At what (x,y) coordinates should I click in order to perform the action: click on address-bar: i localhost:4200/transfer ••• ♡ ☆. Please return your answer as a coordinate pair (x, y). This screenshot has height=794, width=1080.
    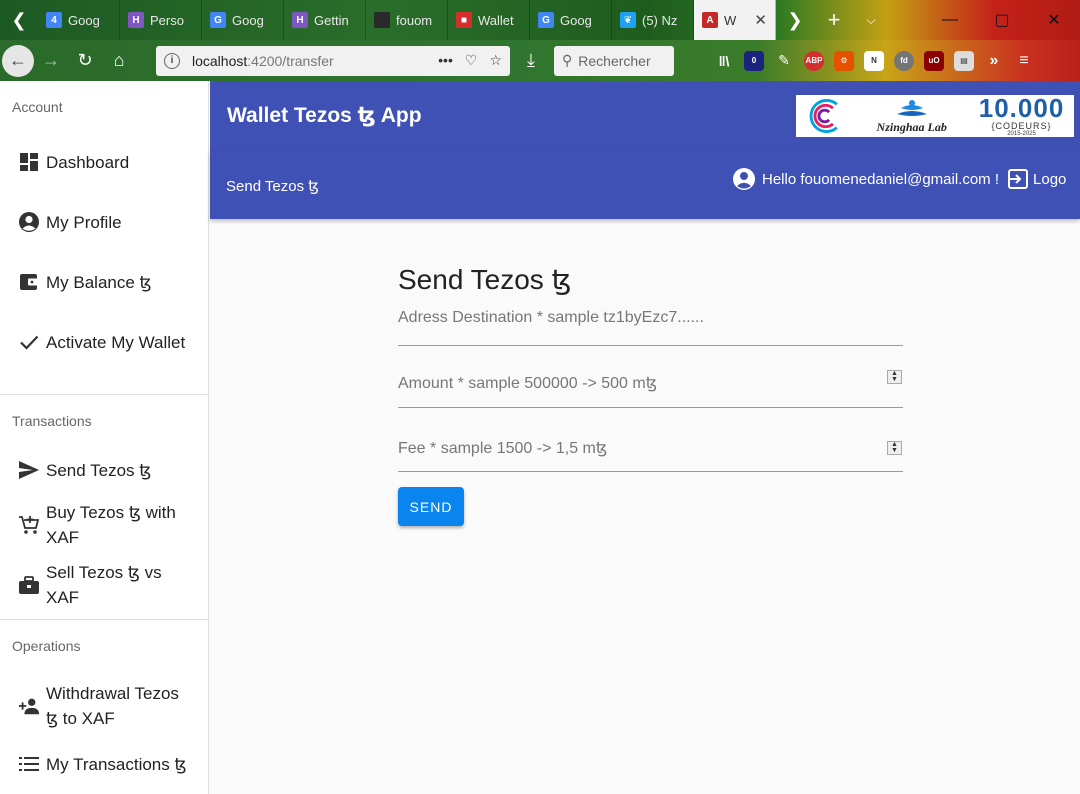
    Looking at the image, I should click on (333, 60).